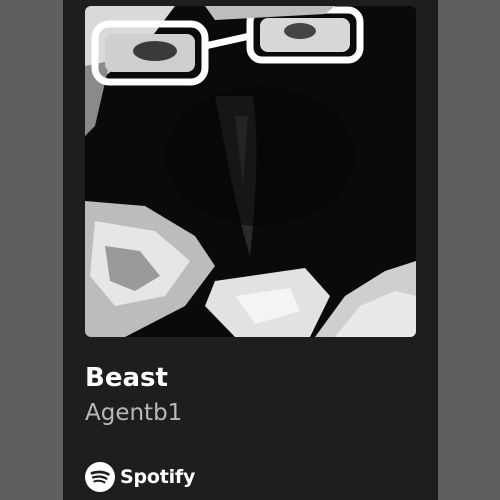  Describe the element at coordinates (100, 477) in the screenshot. I see `spotify-logo-icon` at that location.